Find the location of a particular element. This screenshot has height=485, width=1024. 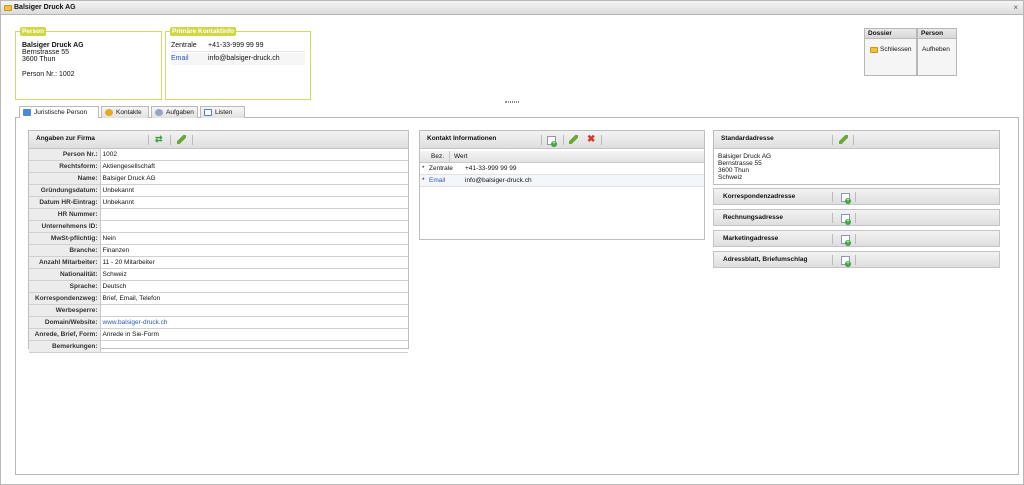

address-type-label: Marketingadresse is located at coordinates (751, 238).